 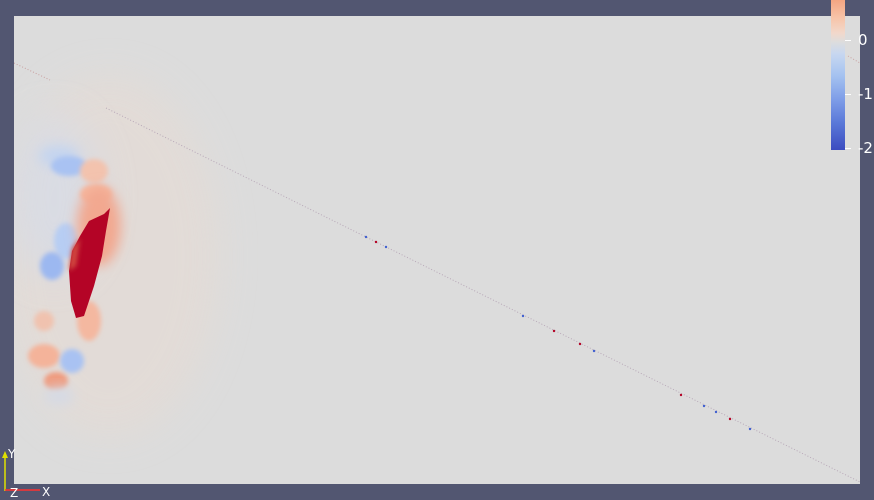 I want to click on color-legend-gradient, so click(x=838, y=75).